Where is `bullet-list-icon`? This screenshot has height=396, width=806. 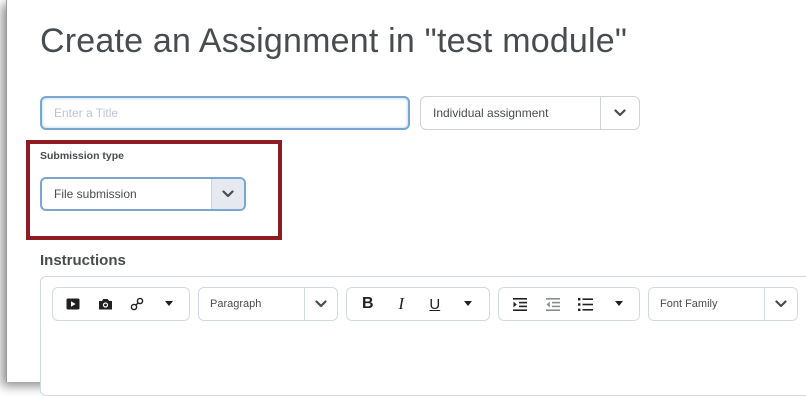
bullet-list-icon is located at coordinates (585, 304).